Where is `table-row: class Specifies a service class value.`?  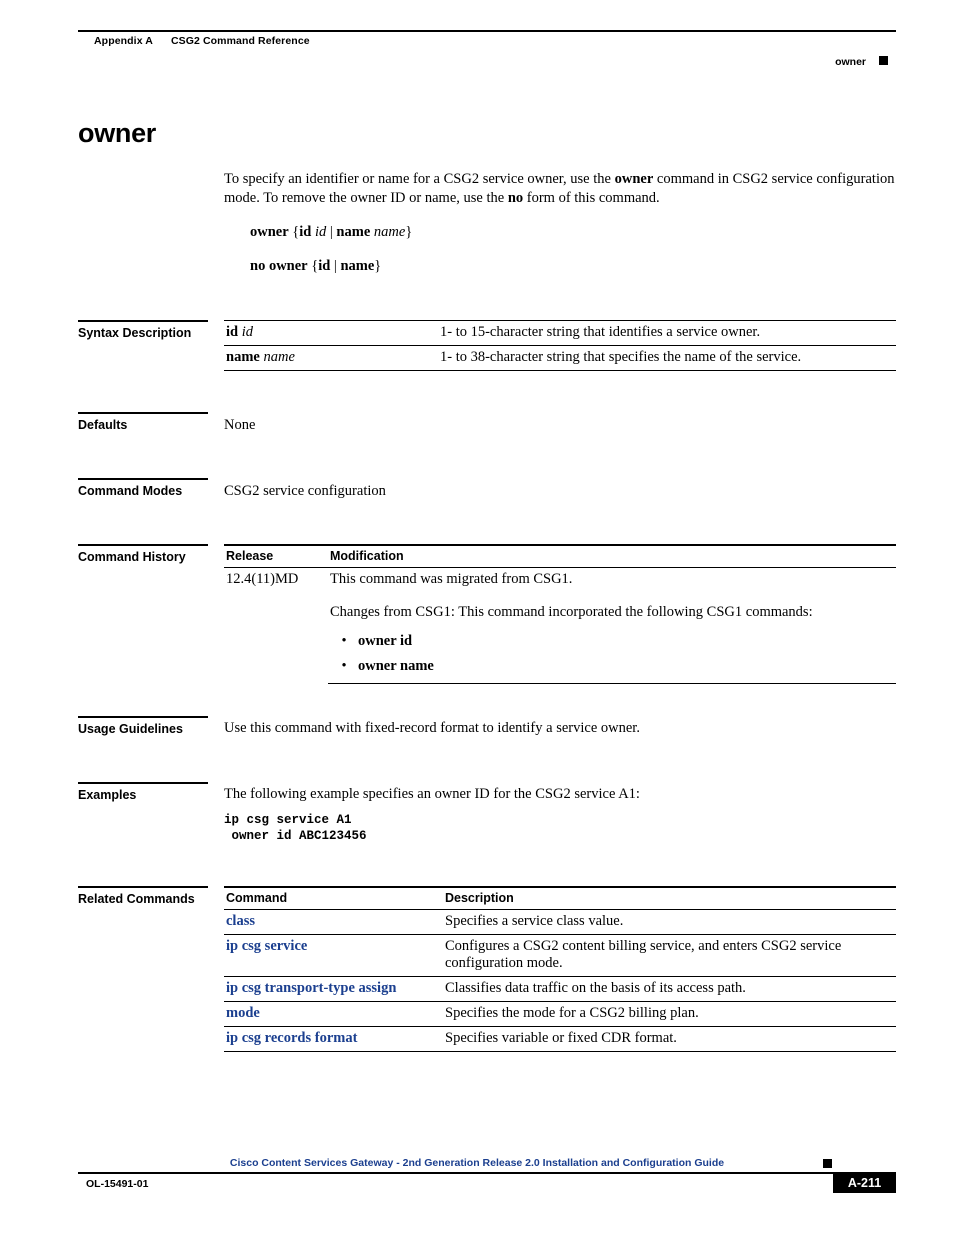 table-row: class Specifies a service class value. is located at coordinates (560, 922).